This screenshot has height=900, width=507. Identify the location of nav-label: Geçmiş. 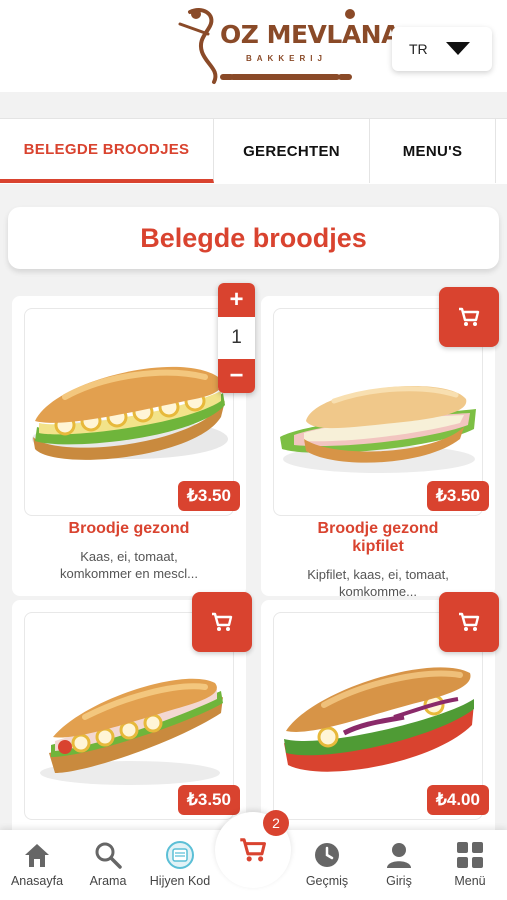
(327, 881).